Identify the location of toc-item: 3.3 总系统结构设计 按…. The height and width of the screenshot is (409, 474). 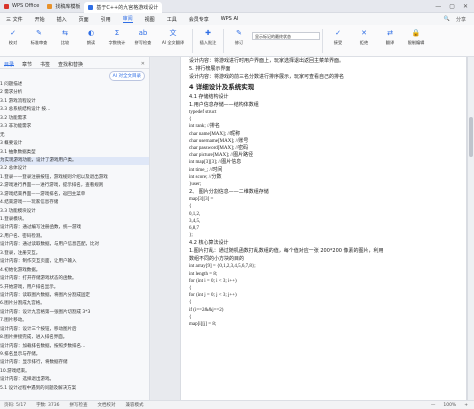
(74, 110).